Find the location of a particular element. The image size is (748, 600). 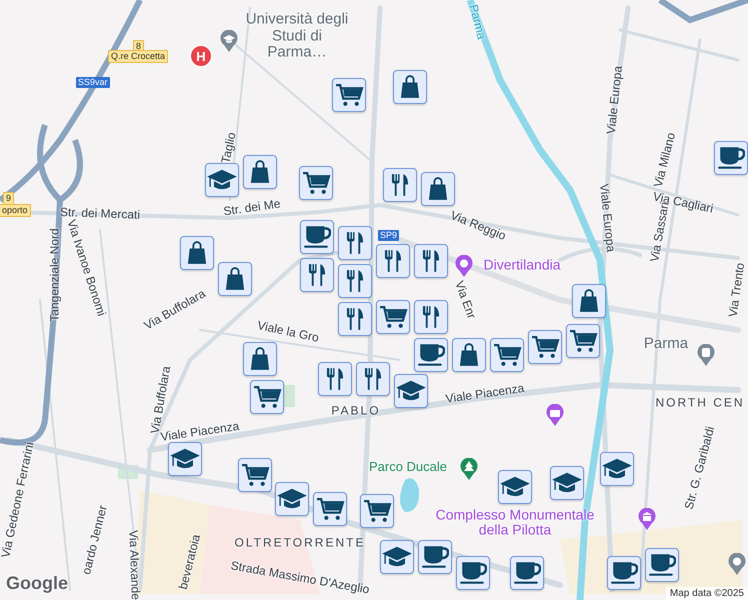

map-label: oardo Jenner is located at coordinates (95, 540).